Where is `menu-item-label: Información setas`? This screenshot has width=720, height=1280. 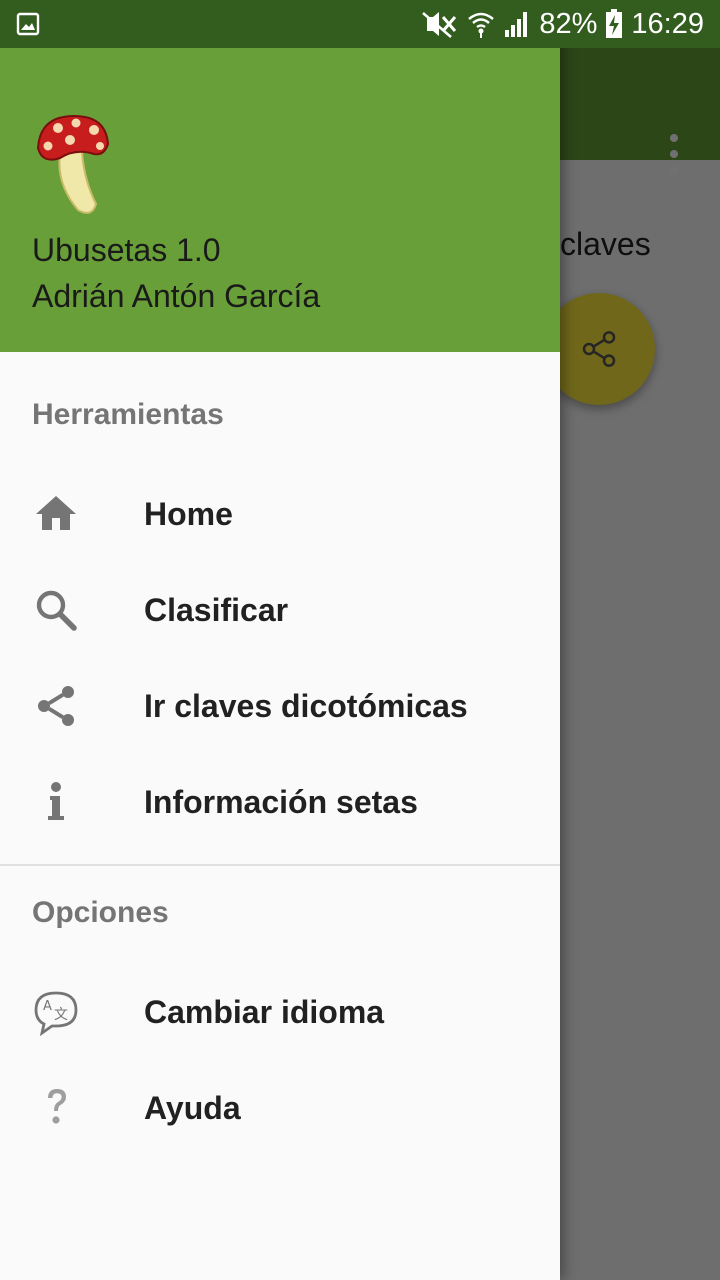
menu-item-label: Información setas is located at coordinates (281, 802).